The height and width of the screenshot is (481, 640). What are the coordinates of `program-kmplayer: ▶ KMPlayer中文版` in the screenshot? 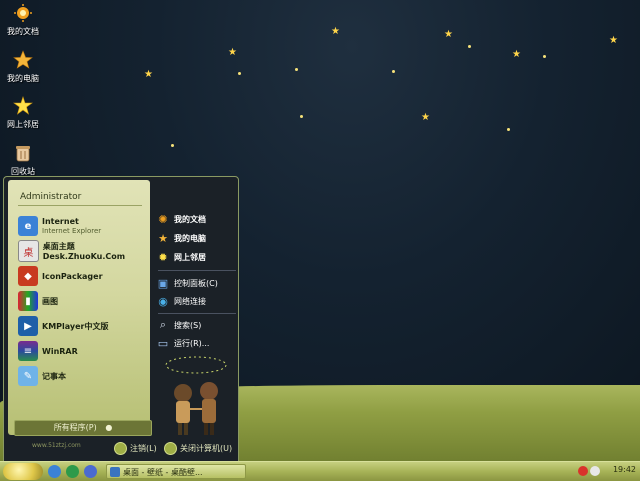 It's located at (63, 326).